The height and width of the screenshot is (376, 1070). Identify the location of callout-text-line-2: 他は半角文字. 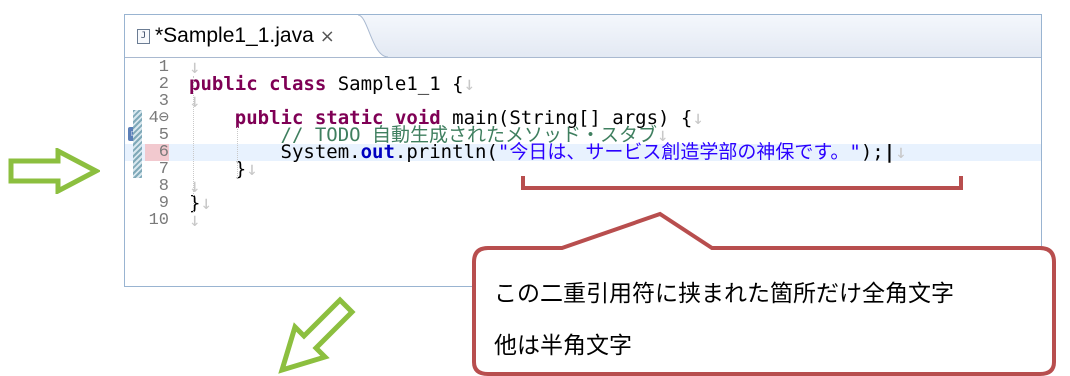
(563, 346).